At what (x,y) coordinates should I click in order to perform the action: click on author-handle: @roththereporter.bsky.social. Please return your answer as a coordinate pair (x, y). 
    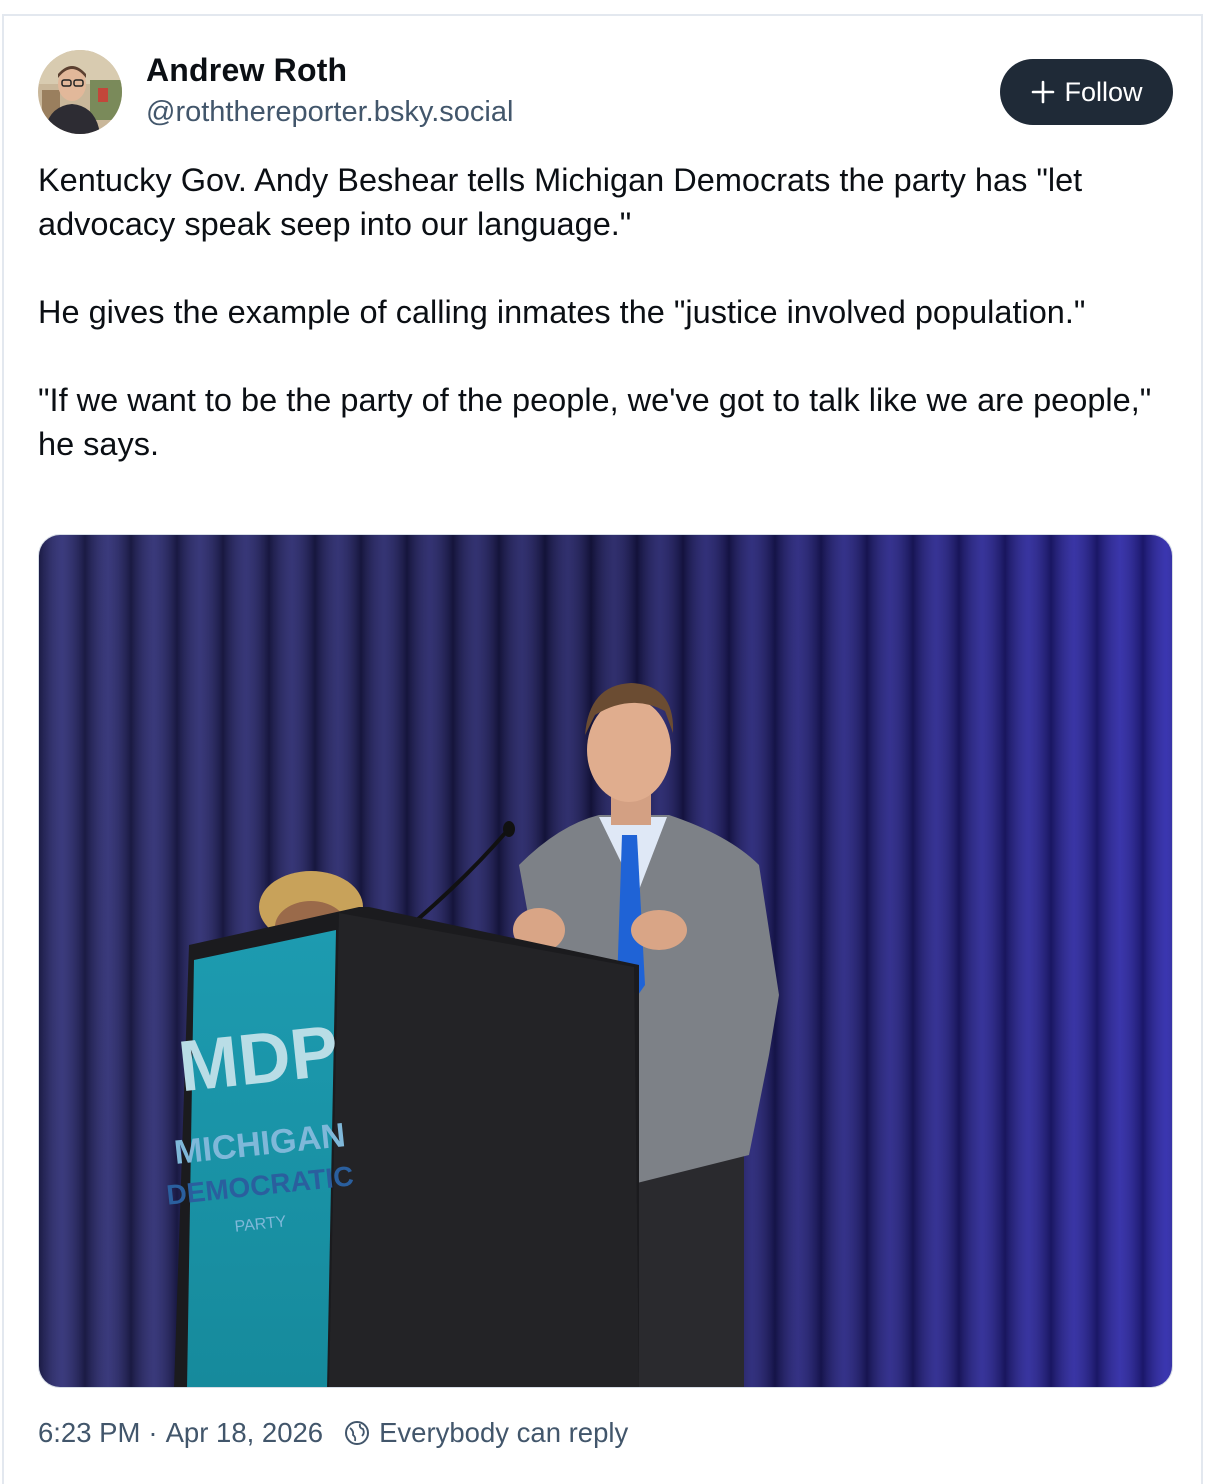
    Looking at the image, I should click on (329, 112).